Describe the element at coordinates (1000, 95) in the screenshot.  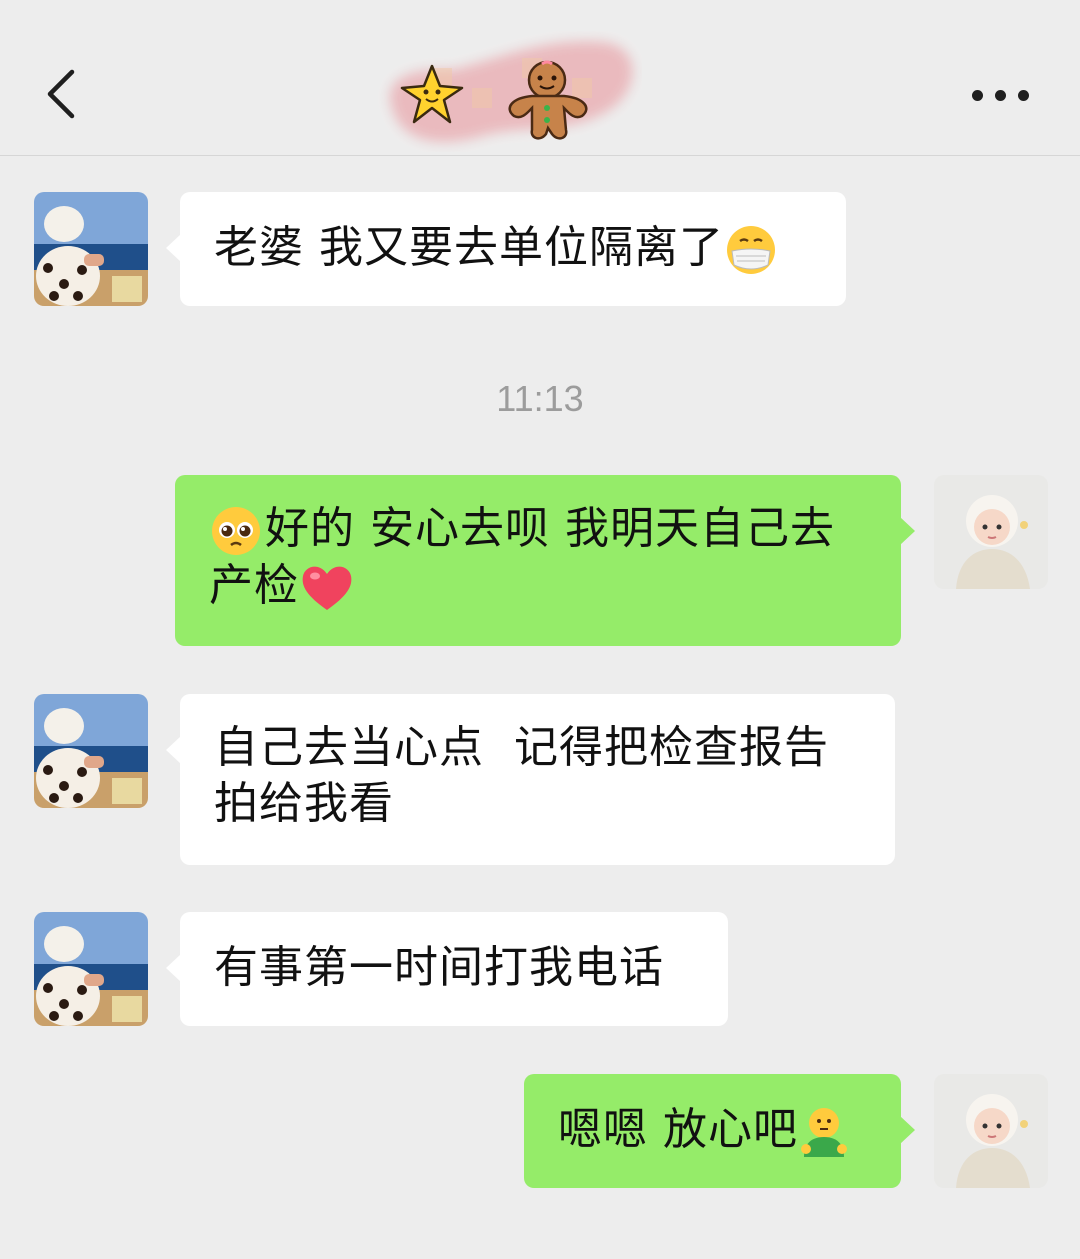
I see `more-options-button` at that location.